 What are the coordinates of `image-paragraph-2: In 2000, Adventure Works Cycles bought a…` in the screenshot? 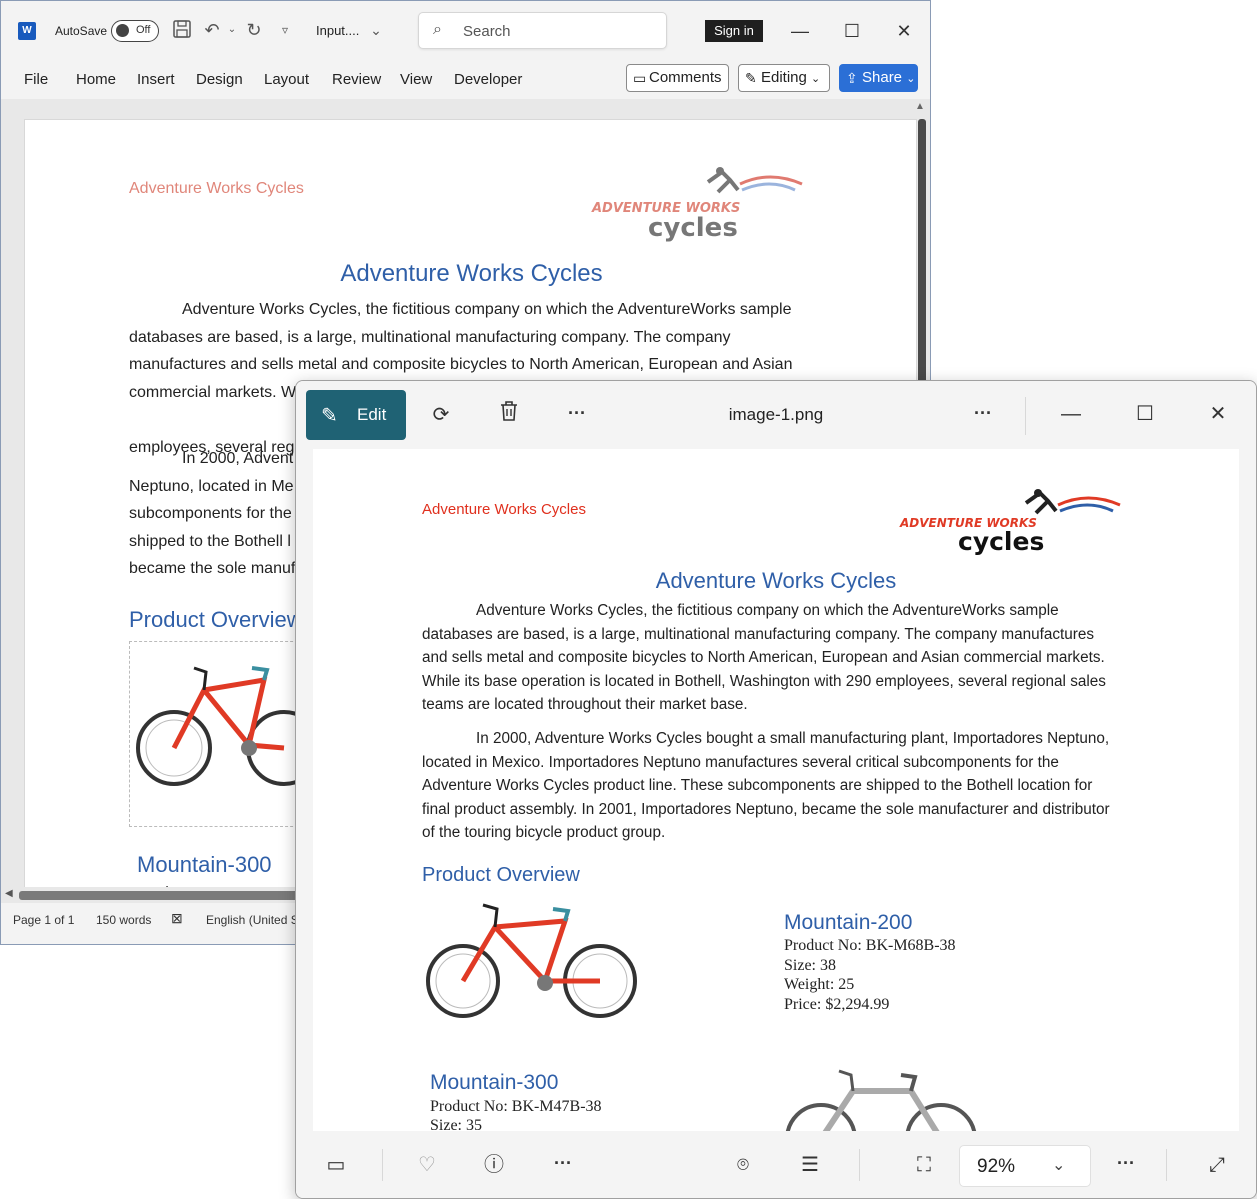 It's located at (766, 785).